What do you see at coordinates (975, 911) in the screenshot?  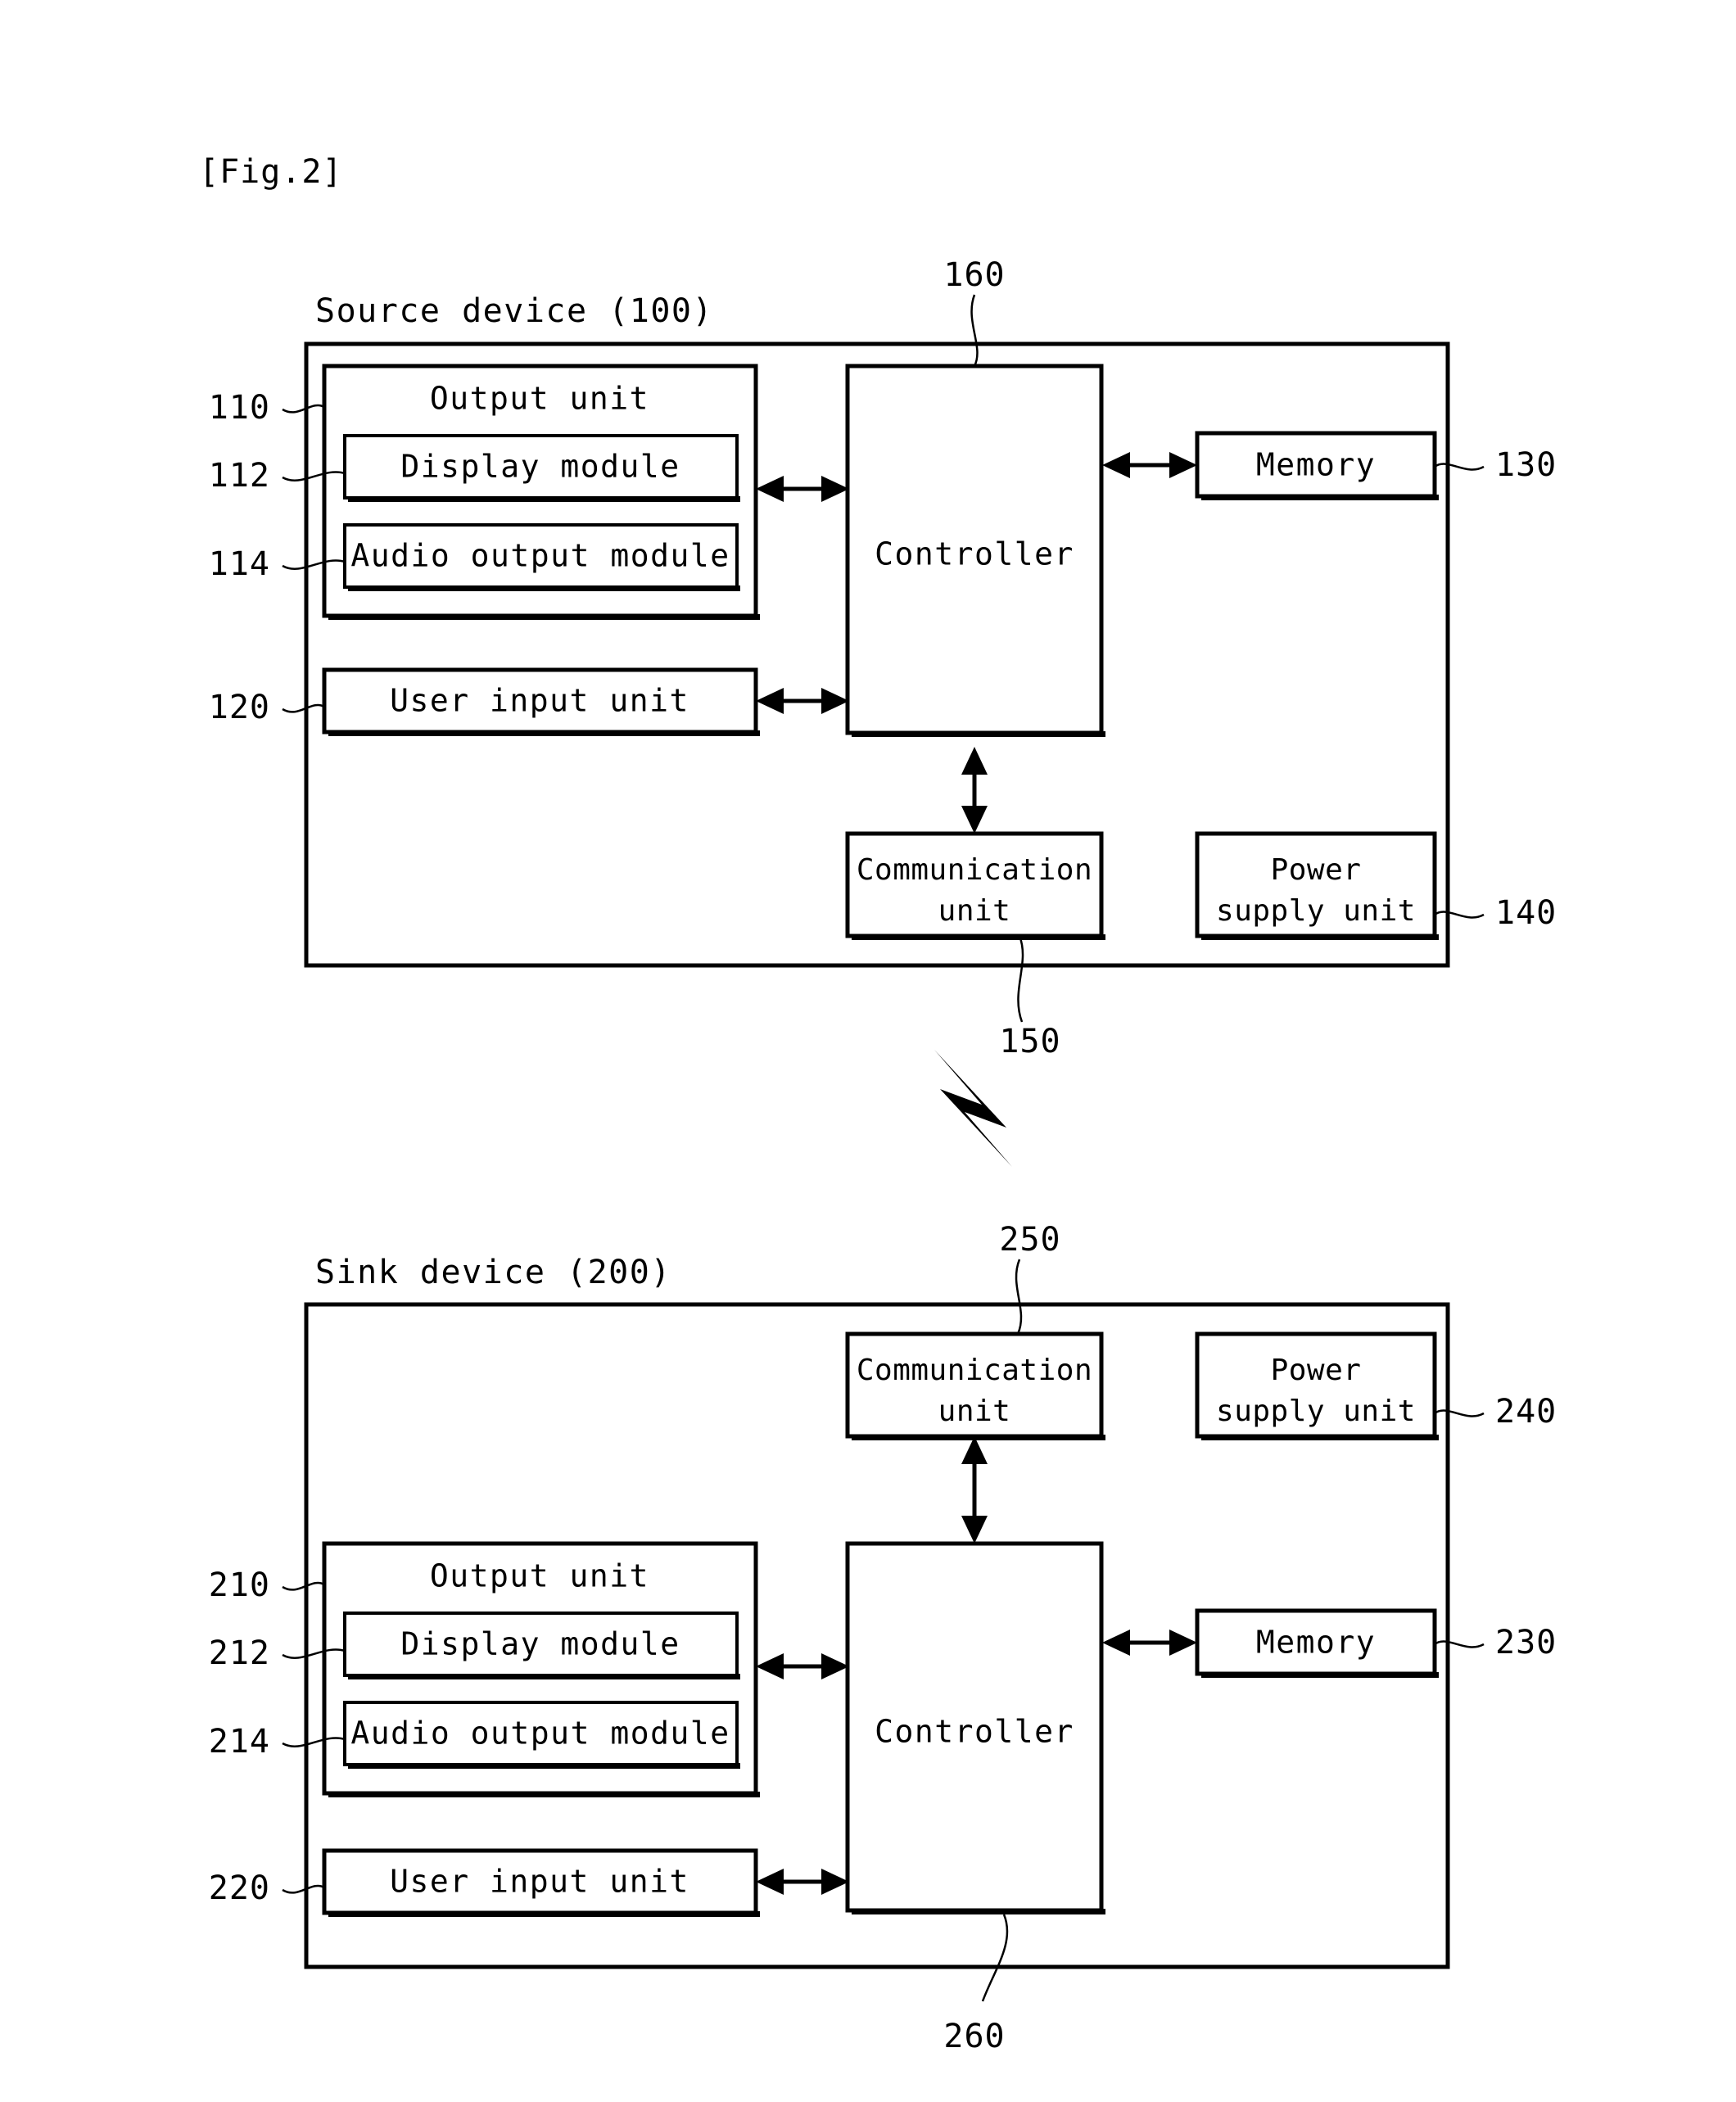 I see `source-communication-unit-label-line2: unit` at bounding box center [975, 911].